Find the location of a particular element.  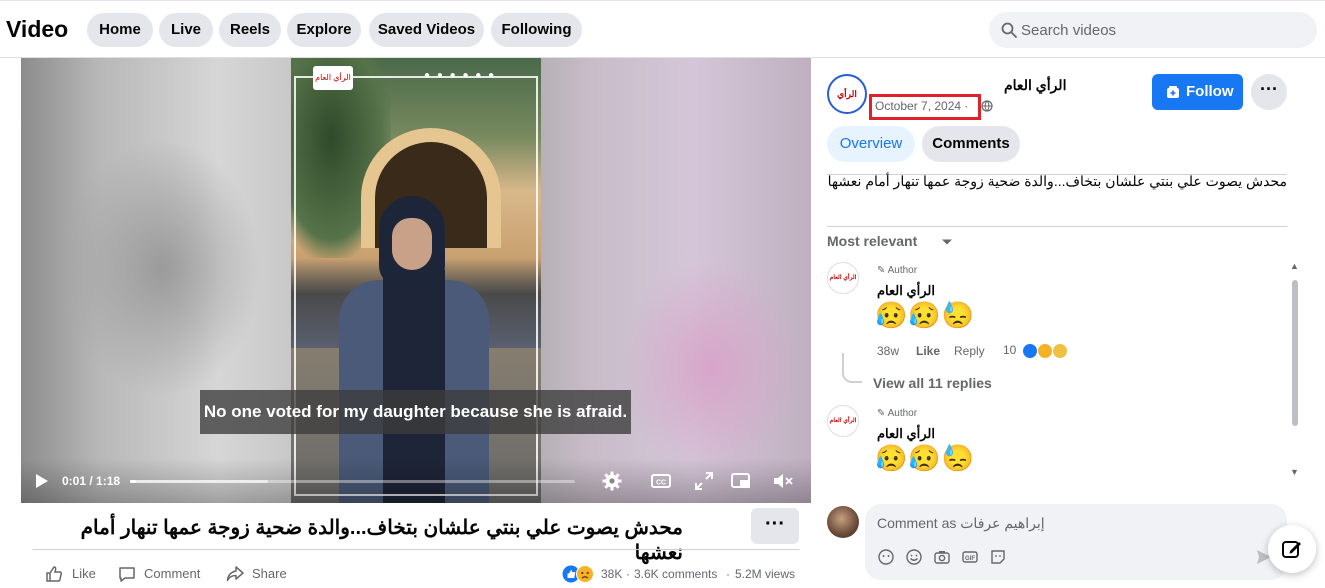

page-menu-button: ··· is located at coordinates (1269, 92).